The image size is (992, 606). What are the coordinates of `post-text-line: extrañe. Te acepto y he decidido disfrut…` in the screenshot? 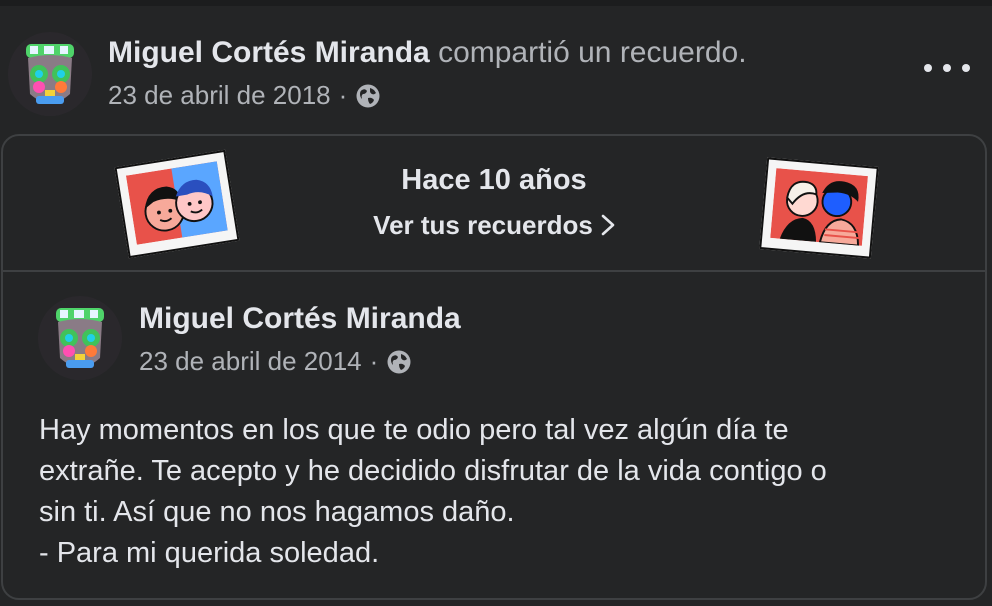 It's located at (433, 471).